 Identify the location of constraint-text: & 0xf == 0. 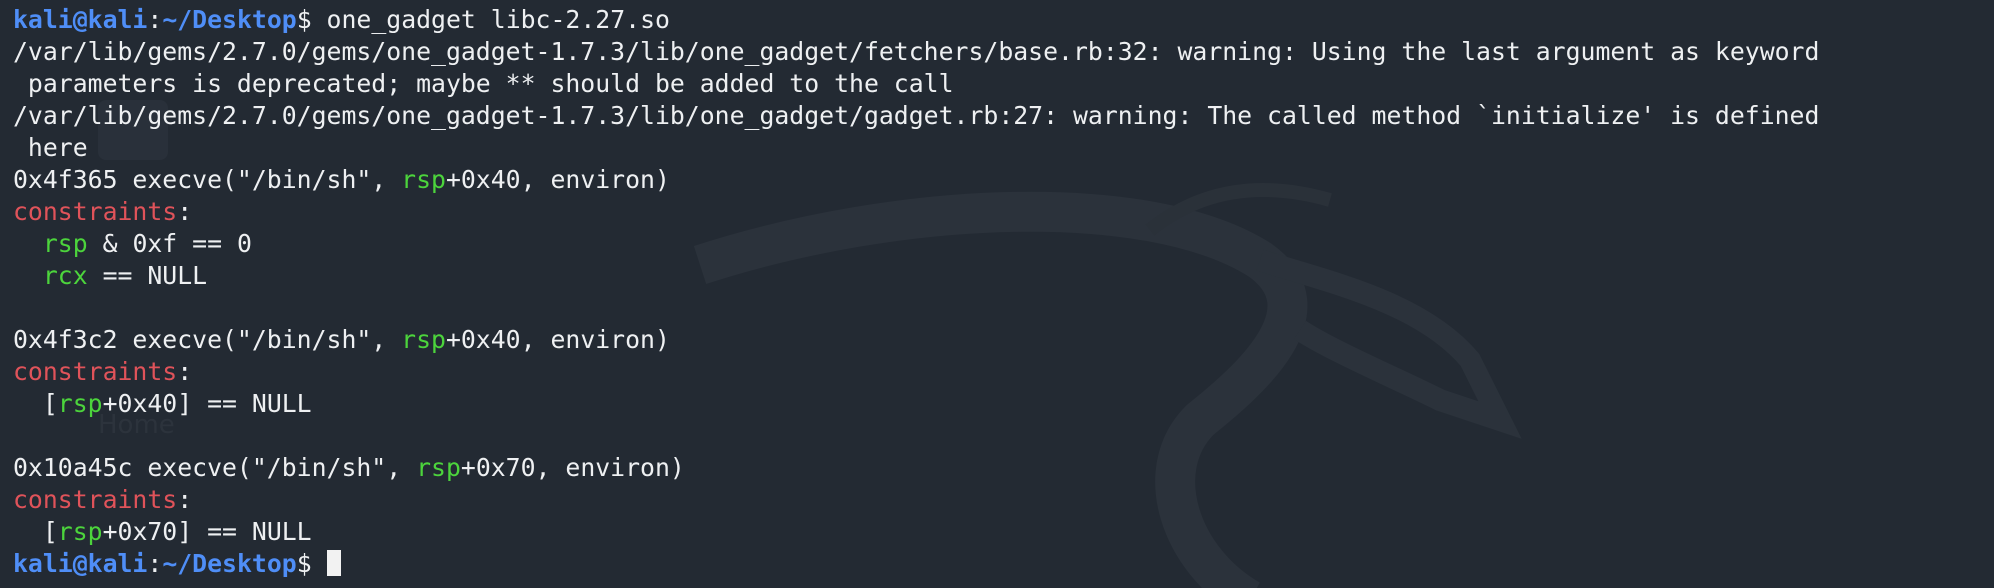
(169, 243).